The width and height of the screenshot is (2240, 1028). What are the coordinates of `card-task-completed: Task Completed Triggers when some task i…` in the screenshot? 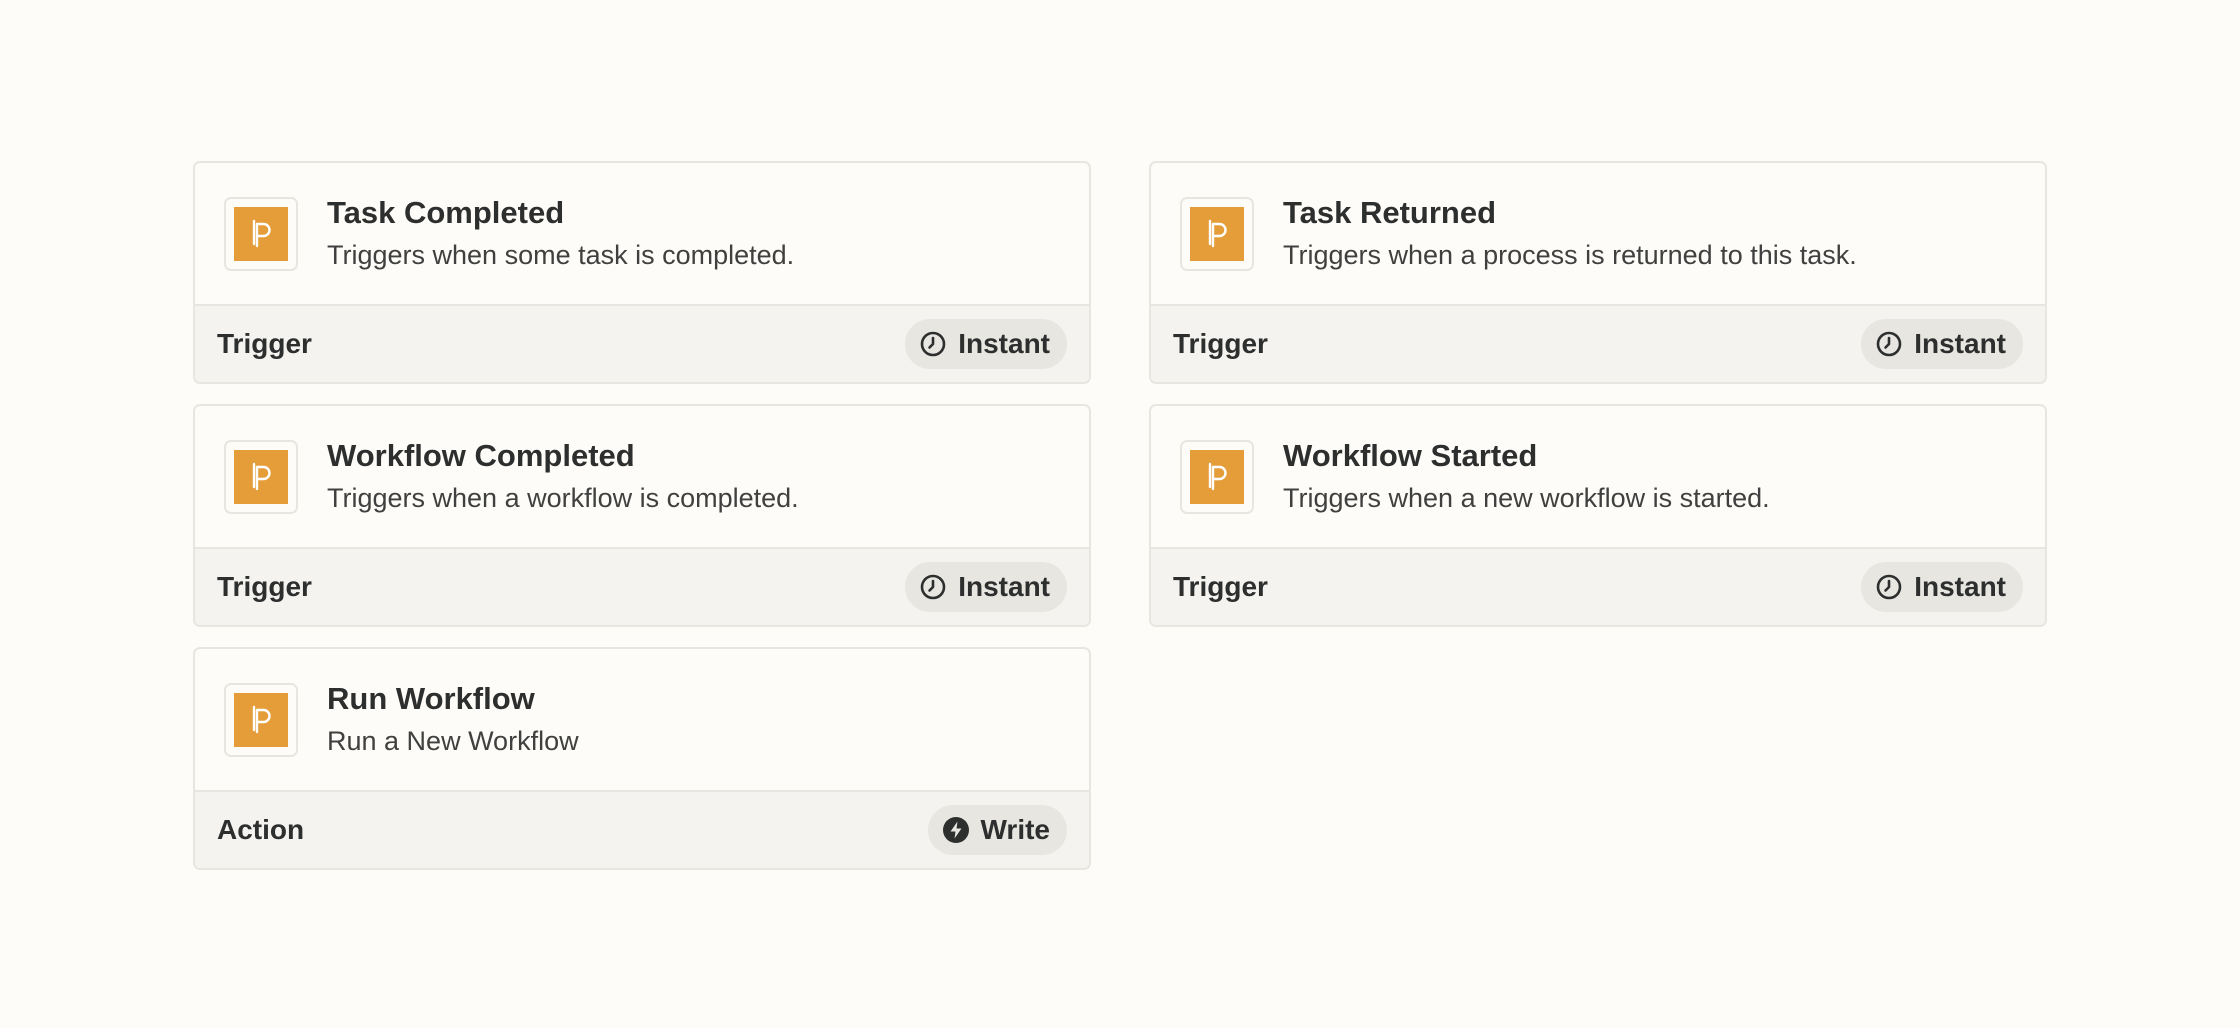 It's located at (642, 272).